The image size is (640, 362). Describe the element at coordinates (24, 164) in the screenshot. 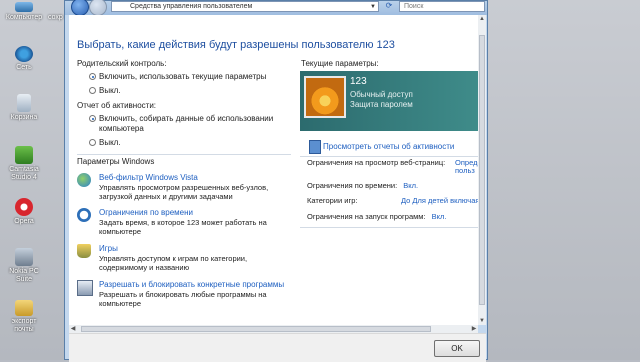

I see `camtasia-desktop-icon: Camtasia Studio 4` at that location.